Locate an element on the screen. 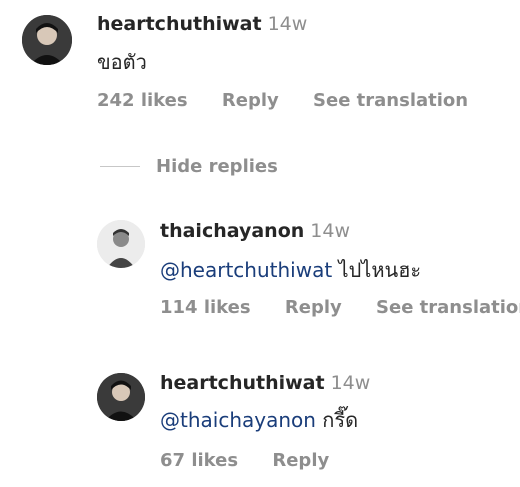 Image resolution: width=520 pixels, height=487 pixels. comment-text: @thaichayanon กรี๊ด is located at coordinates (259, 420).